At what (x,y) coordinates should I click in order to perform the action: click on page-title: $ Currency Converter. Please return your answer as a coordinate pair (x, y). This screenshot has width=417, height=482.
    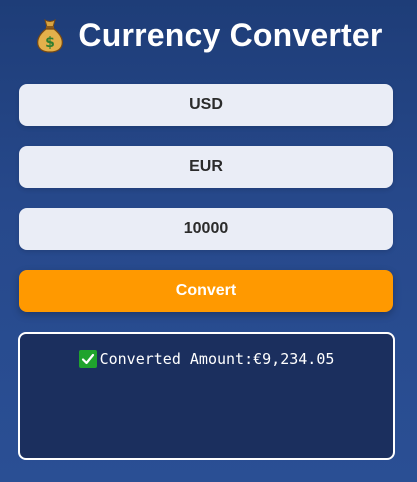
    Looking at the image, I should click on (208, 35).